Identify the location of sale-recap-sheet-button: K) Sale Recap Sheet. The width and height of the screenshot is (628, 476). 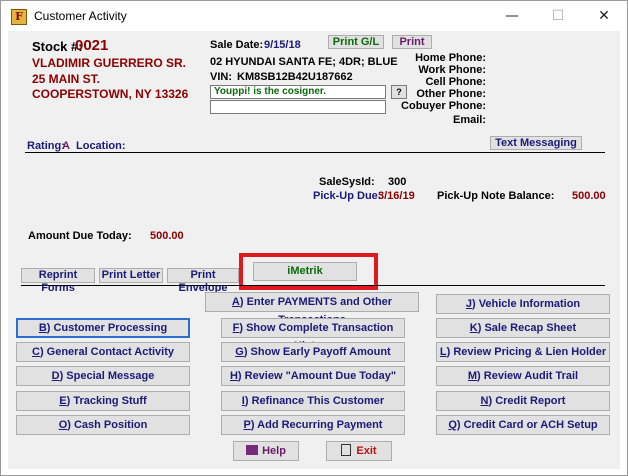
(523, 328).